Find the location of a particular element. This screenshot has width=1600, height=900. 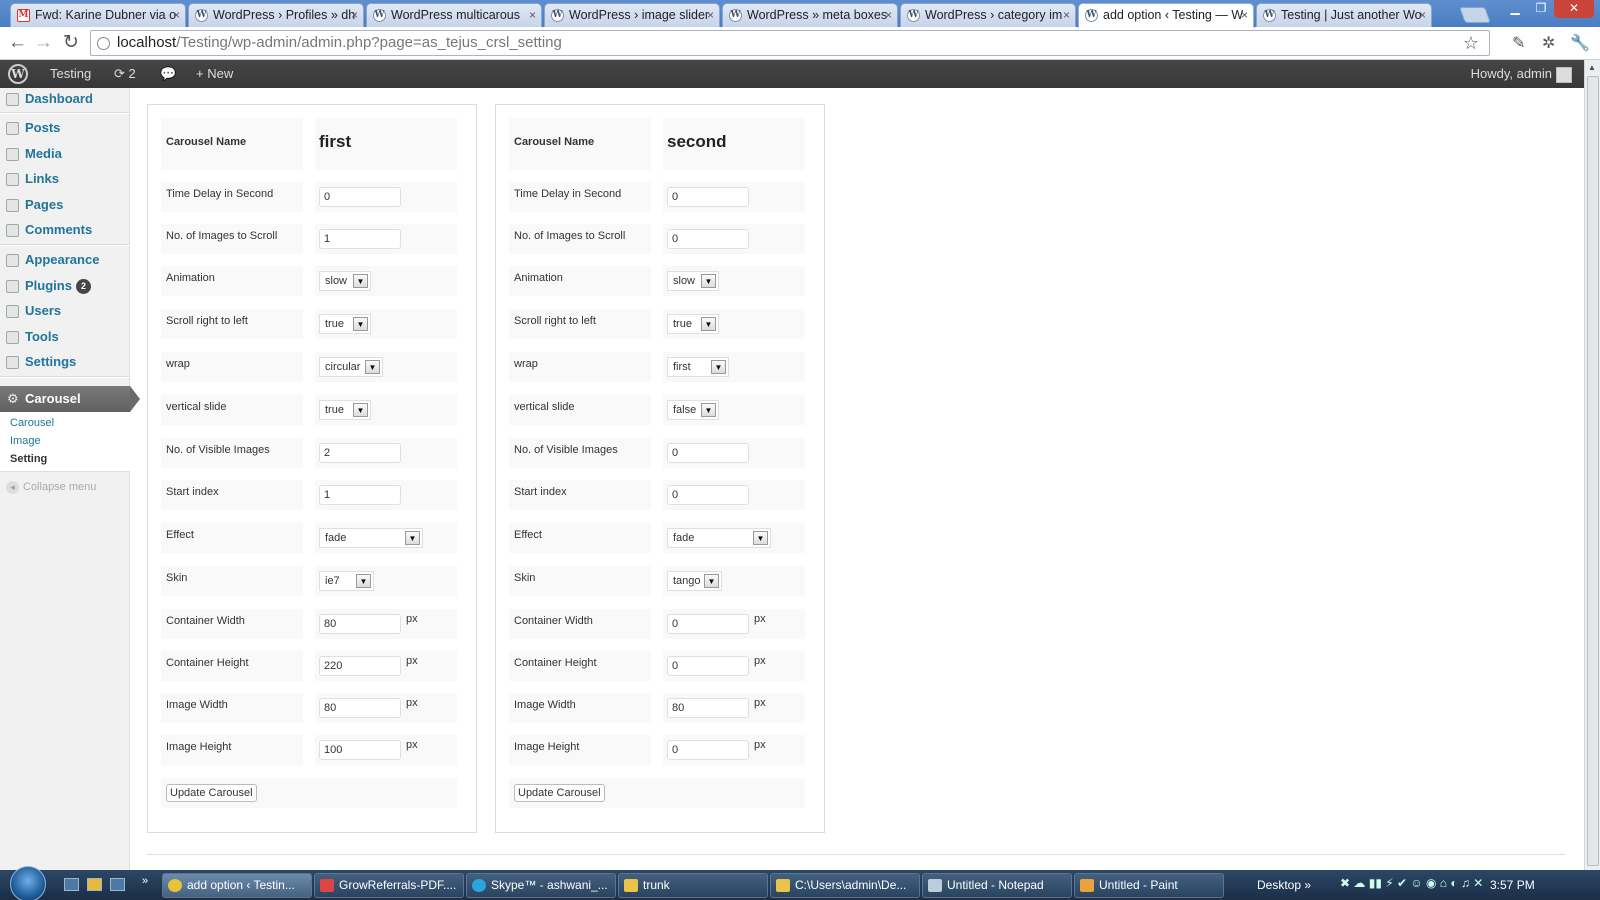

back-icon: ← is located at coordinates (17, 43).